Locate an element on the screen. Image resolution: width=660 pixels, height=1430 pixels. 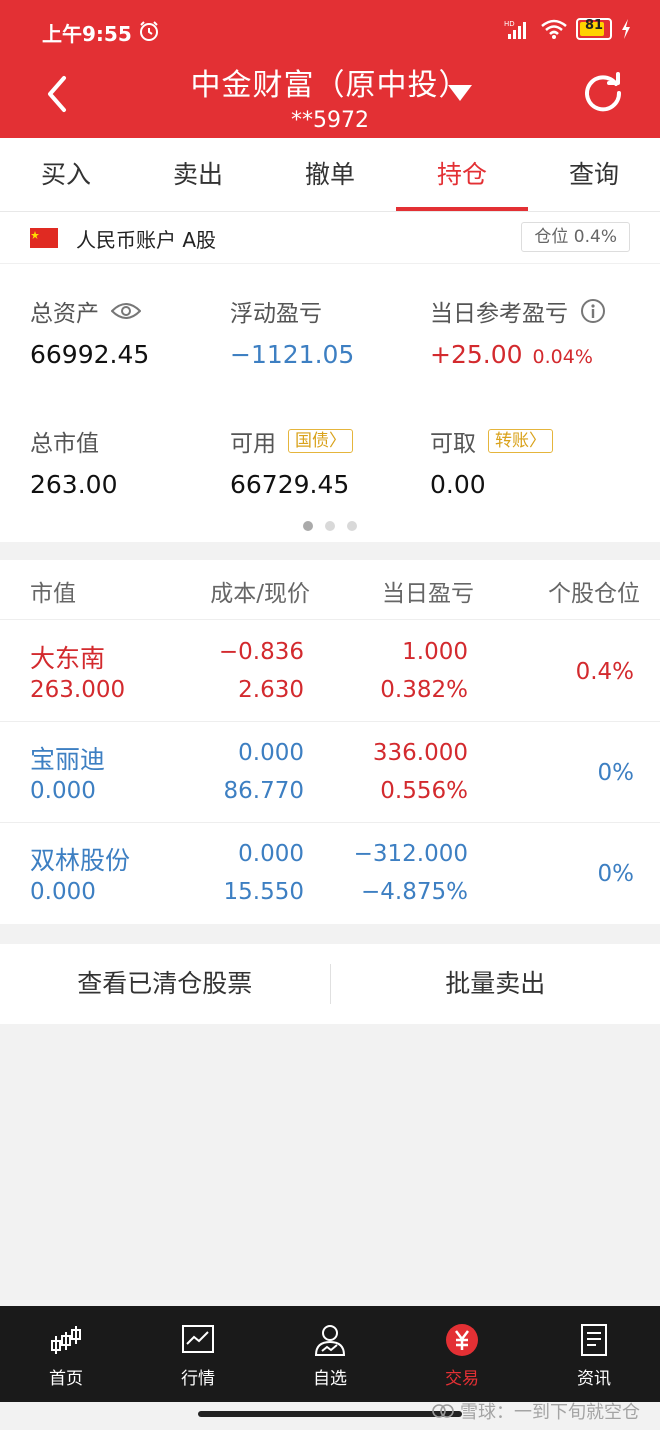
nav-news: 资讯 is located at coordinates (594, 1354).